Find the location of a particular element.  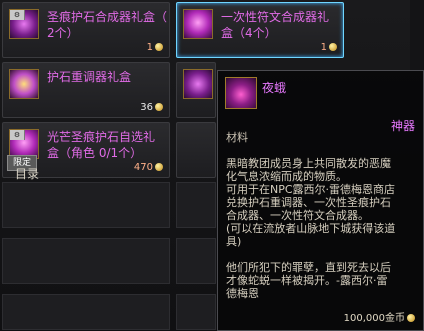

item-name: 圣痕护石合成器礼盒（ 2个） is located at coordinates (107, 25).